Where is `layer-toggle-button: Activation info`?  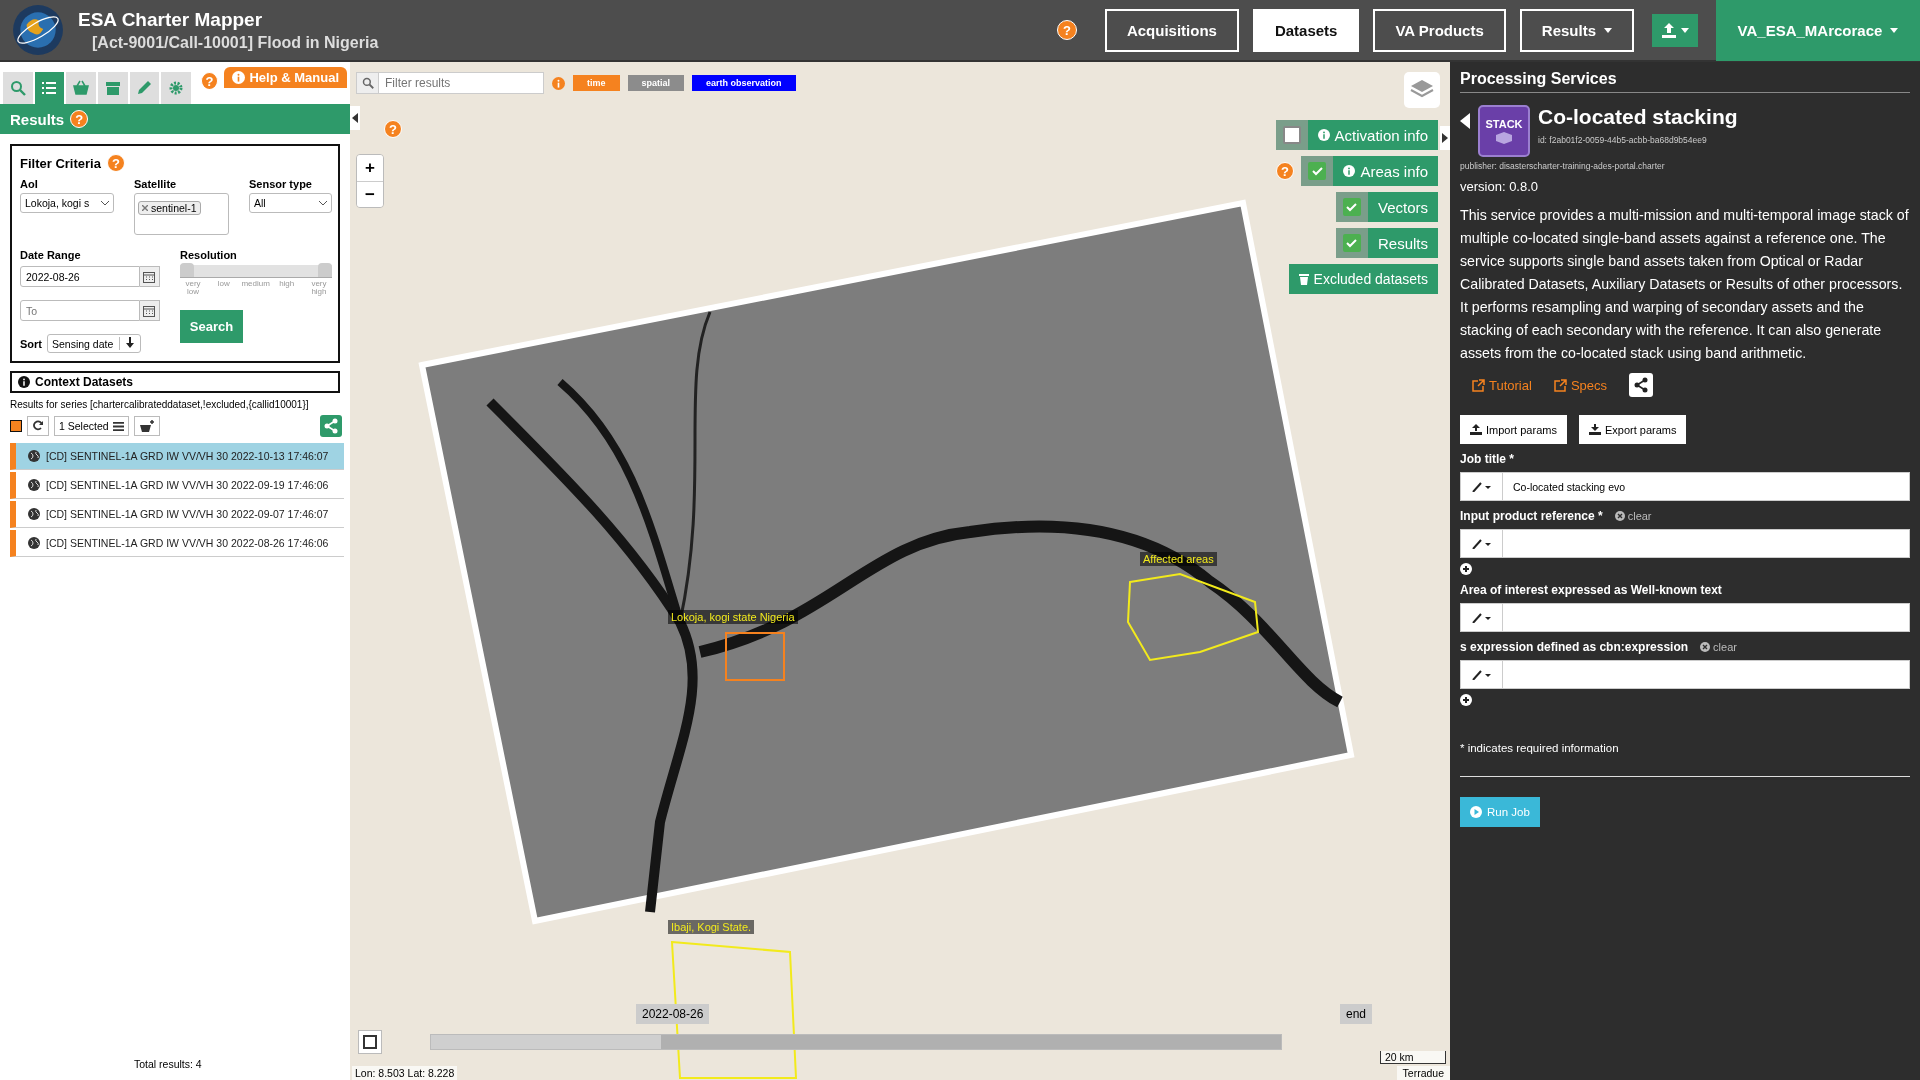
layer-toggle-button: Activation info is located at coordinates (1372, 135).